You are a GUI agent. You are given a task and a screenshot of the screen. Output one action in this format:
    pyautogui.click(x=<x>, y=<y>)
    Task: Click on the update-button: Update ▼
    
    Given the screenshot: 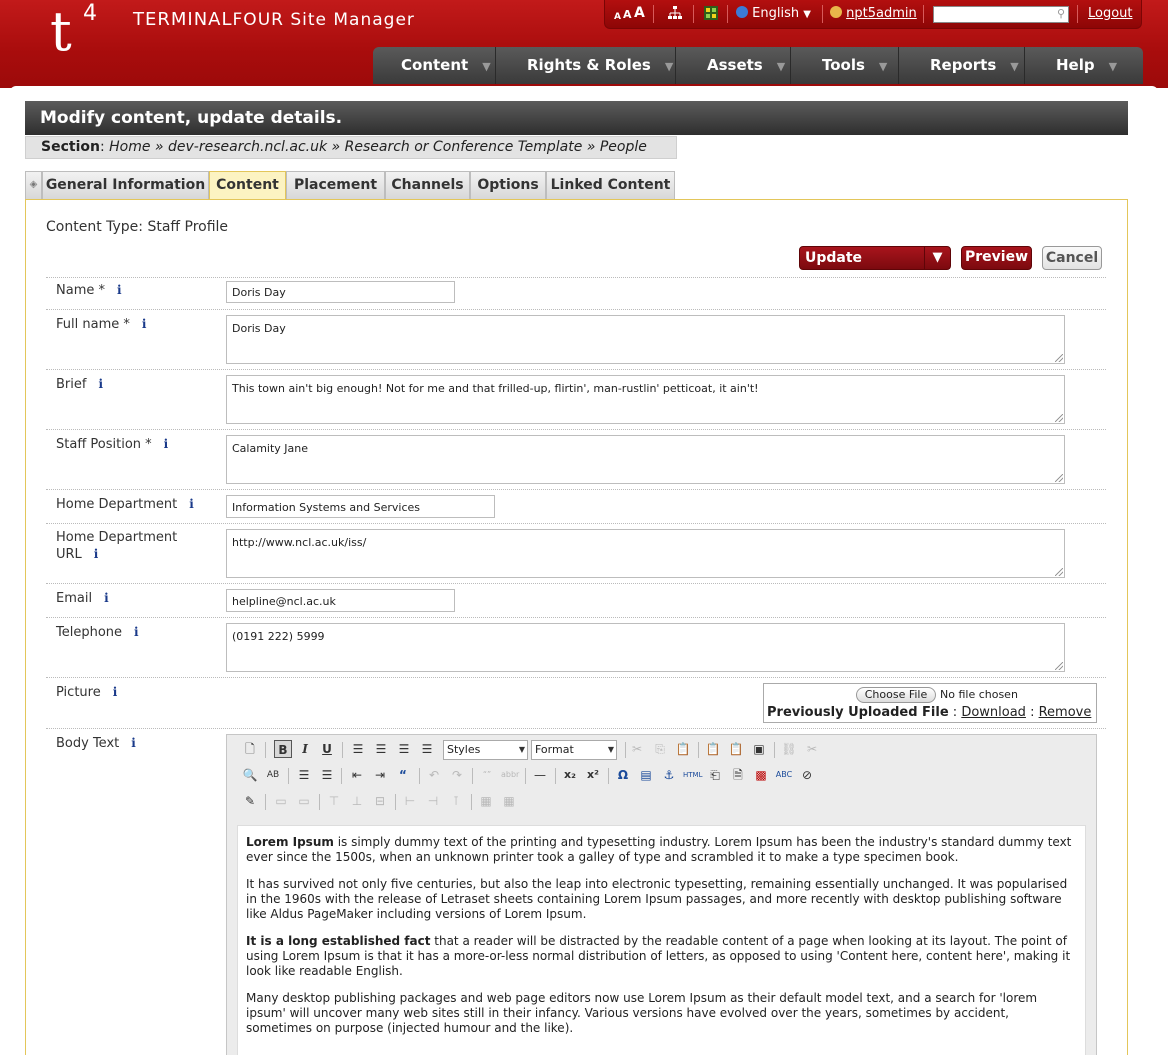 What is the action you would take?
    pyautogui.click(x=875, y=258)
    